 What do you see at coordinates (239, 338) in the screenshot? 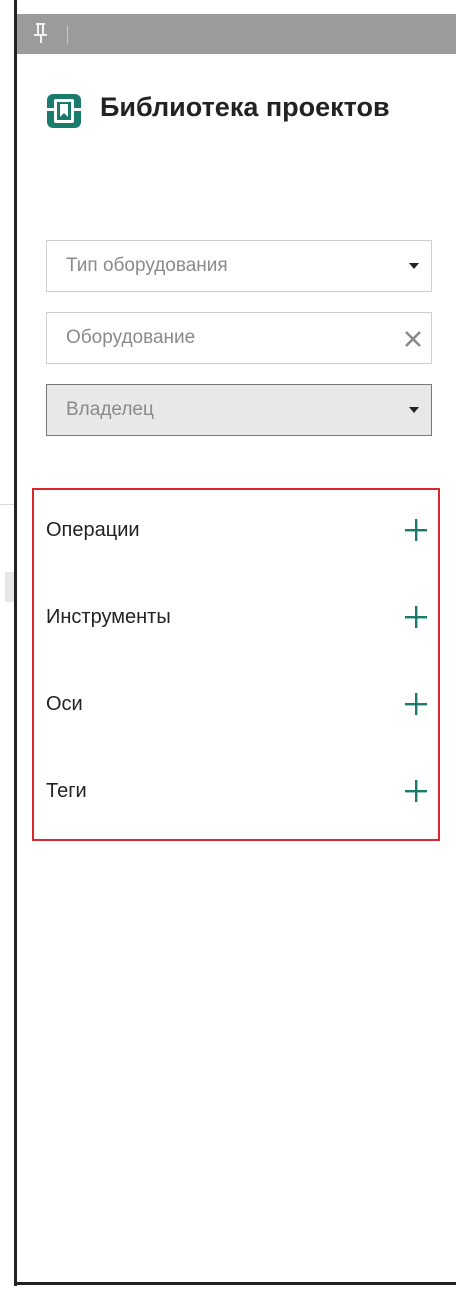
I see `equipment-input: Оборудование` at bounding box center [239, 338].